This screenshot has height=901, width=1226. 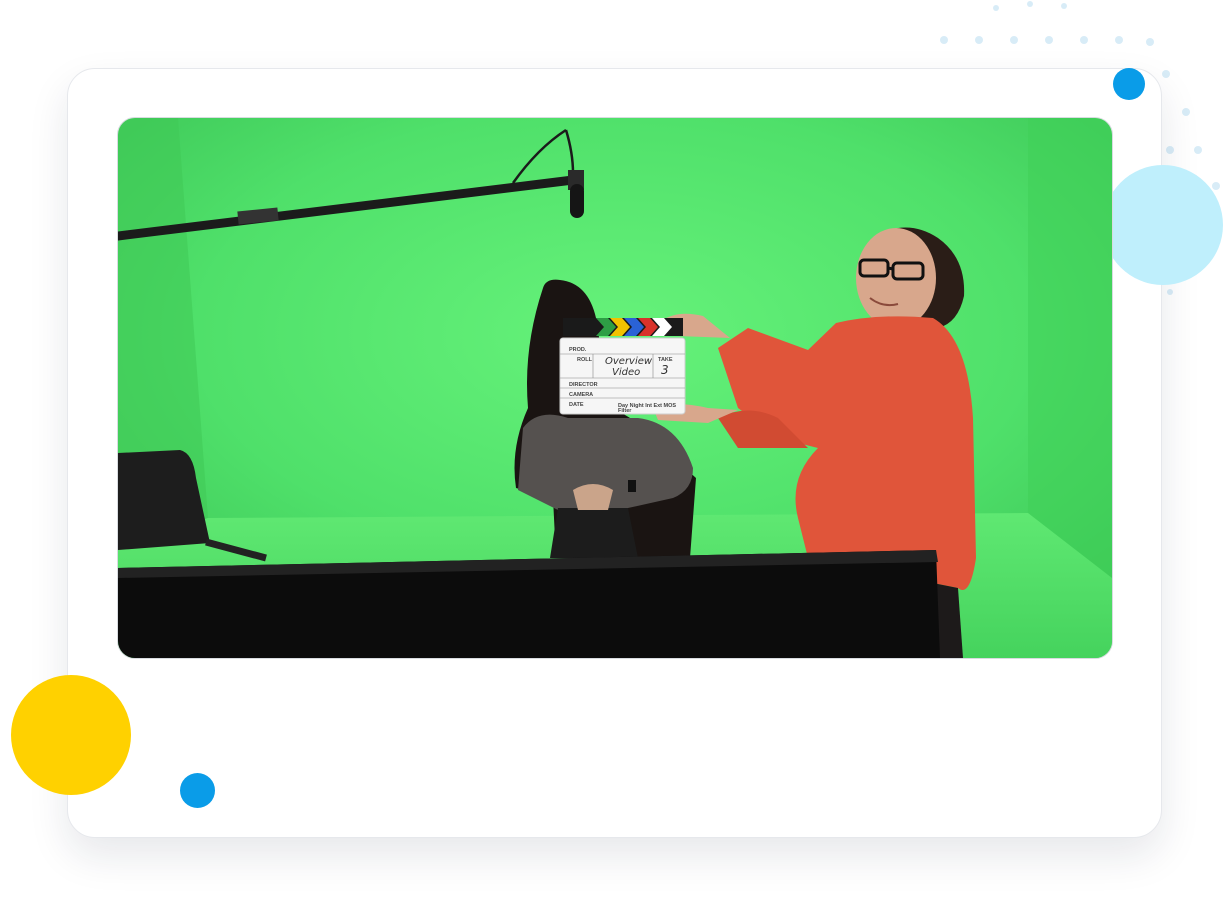 What do you see at coordinates (71, 735) in the screenshot?
I see `yellow-circle-decoration` at bounding box center [71, 735].